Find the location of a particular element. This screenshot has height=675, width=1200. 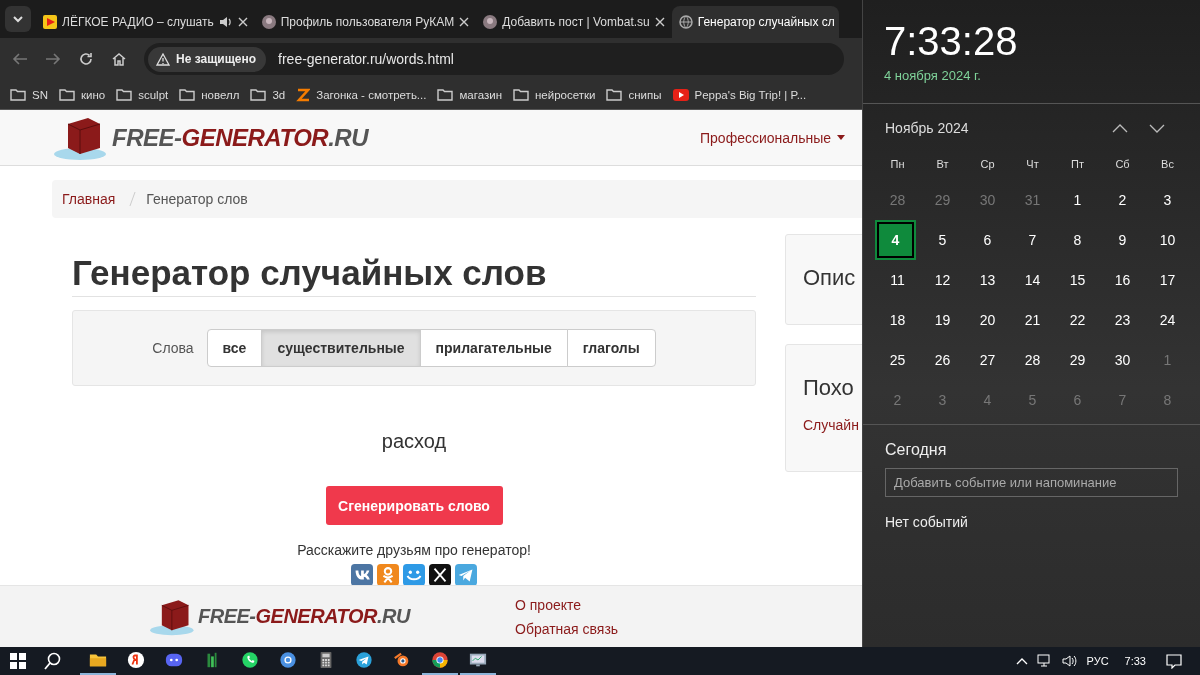

calendar-day: 28 is located at coordinates (1032, 360).